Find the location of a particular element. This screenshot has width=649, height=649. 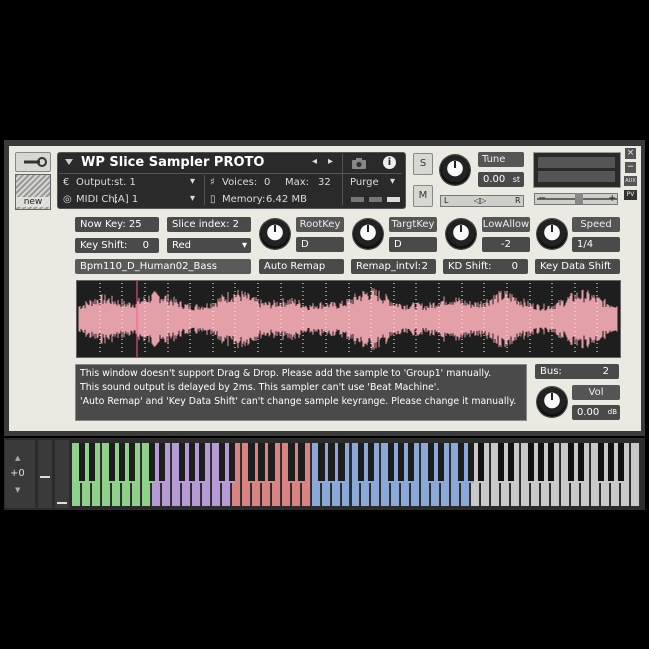

slice-index-field: Slice index: 2 is located at coordinates (209, 224).